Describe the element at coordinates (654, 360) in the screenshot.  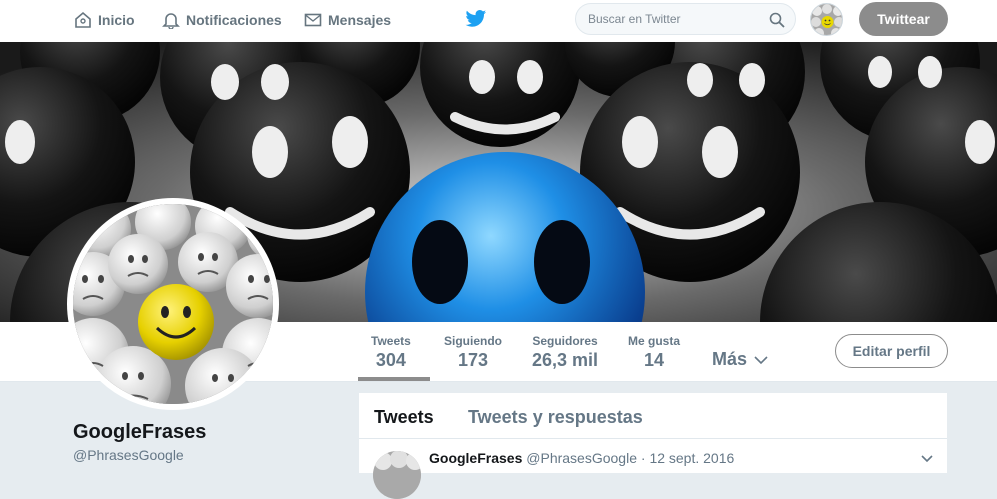
I see `stat-likes-value: 14` at that location.